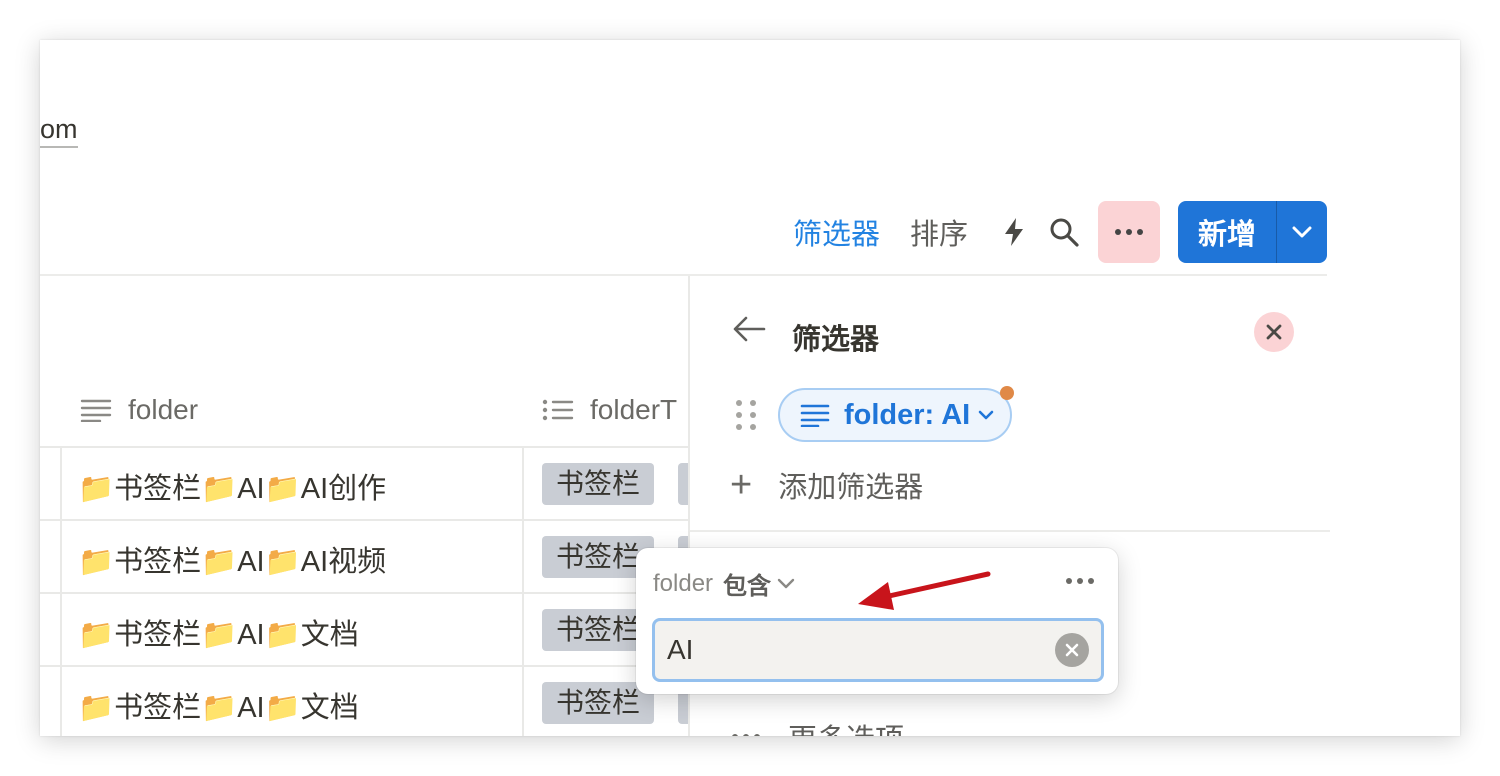  I want to click on property-name: folder, so click(683, 583).